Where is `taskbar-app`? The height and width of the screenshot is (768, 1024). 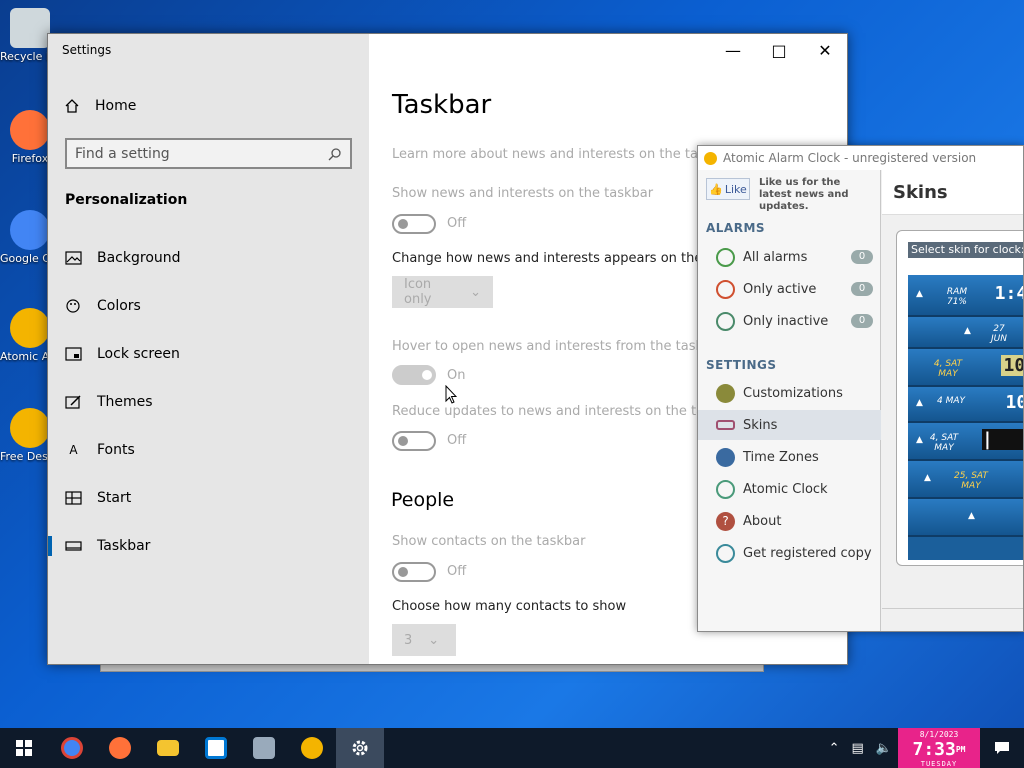
taskbar-app is located at coordinates (264, 748).